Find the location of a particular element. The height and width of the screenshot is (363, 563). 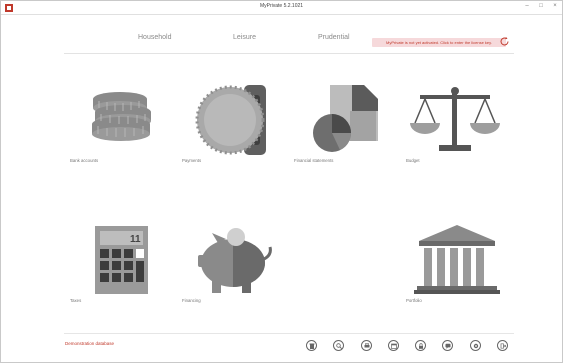

trash-button is located at coordinates (311, 345).